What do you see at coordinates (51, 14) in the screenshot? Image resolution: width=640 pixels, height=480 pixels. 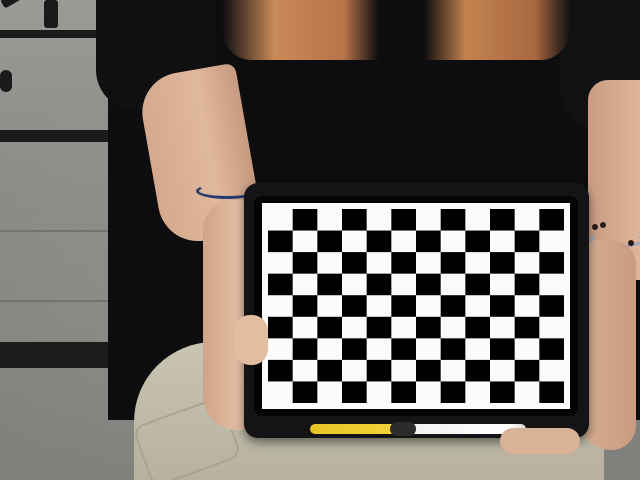 I see `stand-leg` at bounding box center [51, 14].